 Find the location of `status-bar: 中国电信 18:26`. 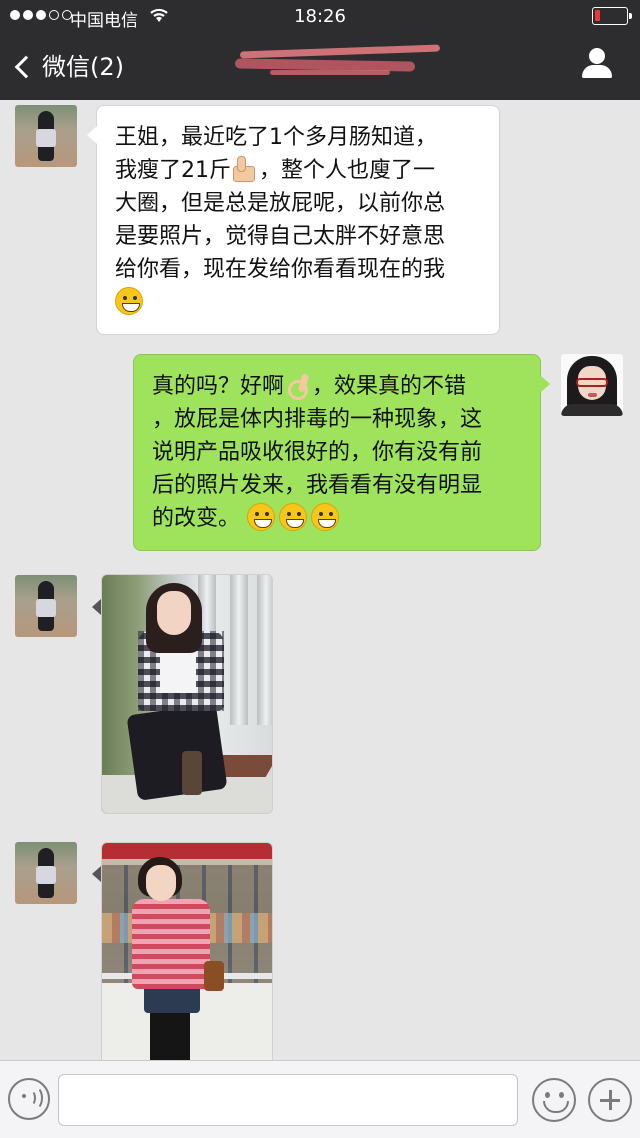

status-bar: 中国电信 18:26 is located at coordinates (320, 17).